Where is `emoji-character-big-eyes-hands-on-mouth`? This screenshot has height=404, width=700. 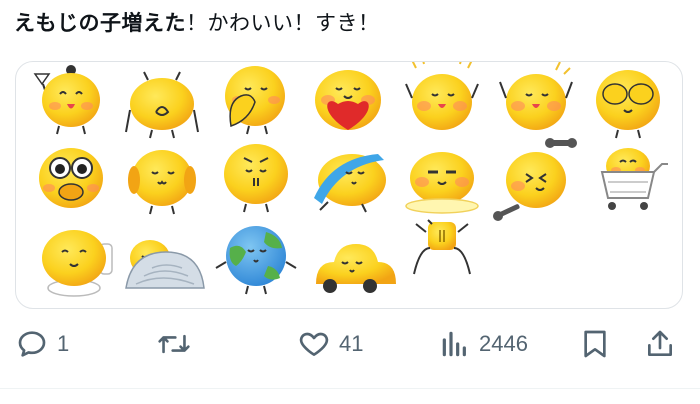 emoji-character-big-eyes-hands-on-mouth is located at coordinates (71, 178).